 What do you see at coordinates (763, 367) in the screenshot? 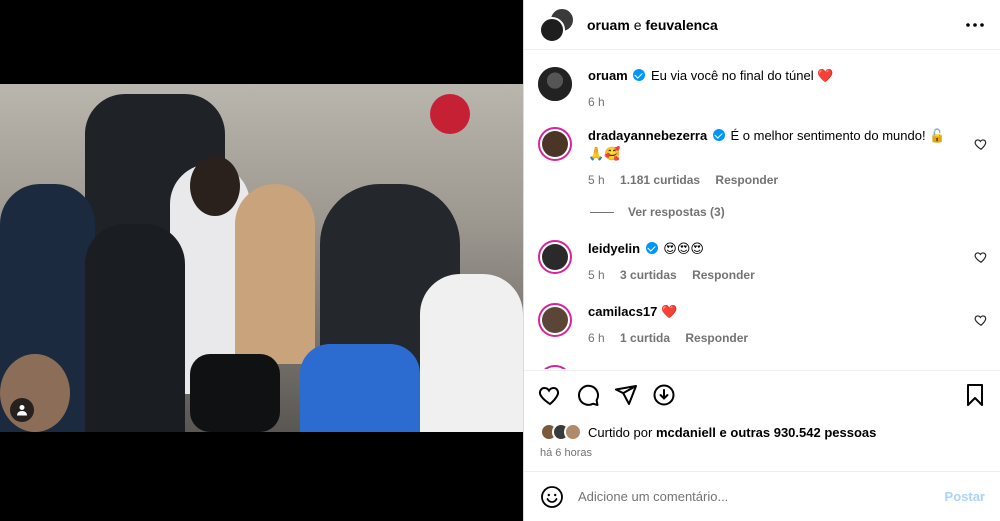
I see `comment-item` at bounding box center [763, 367].